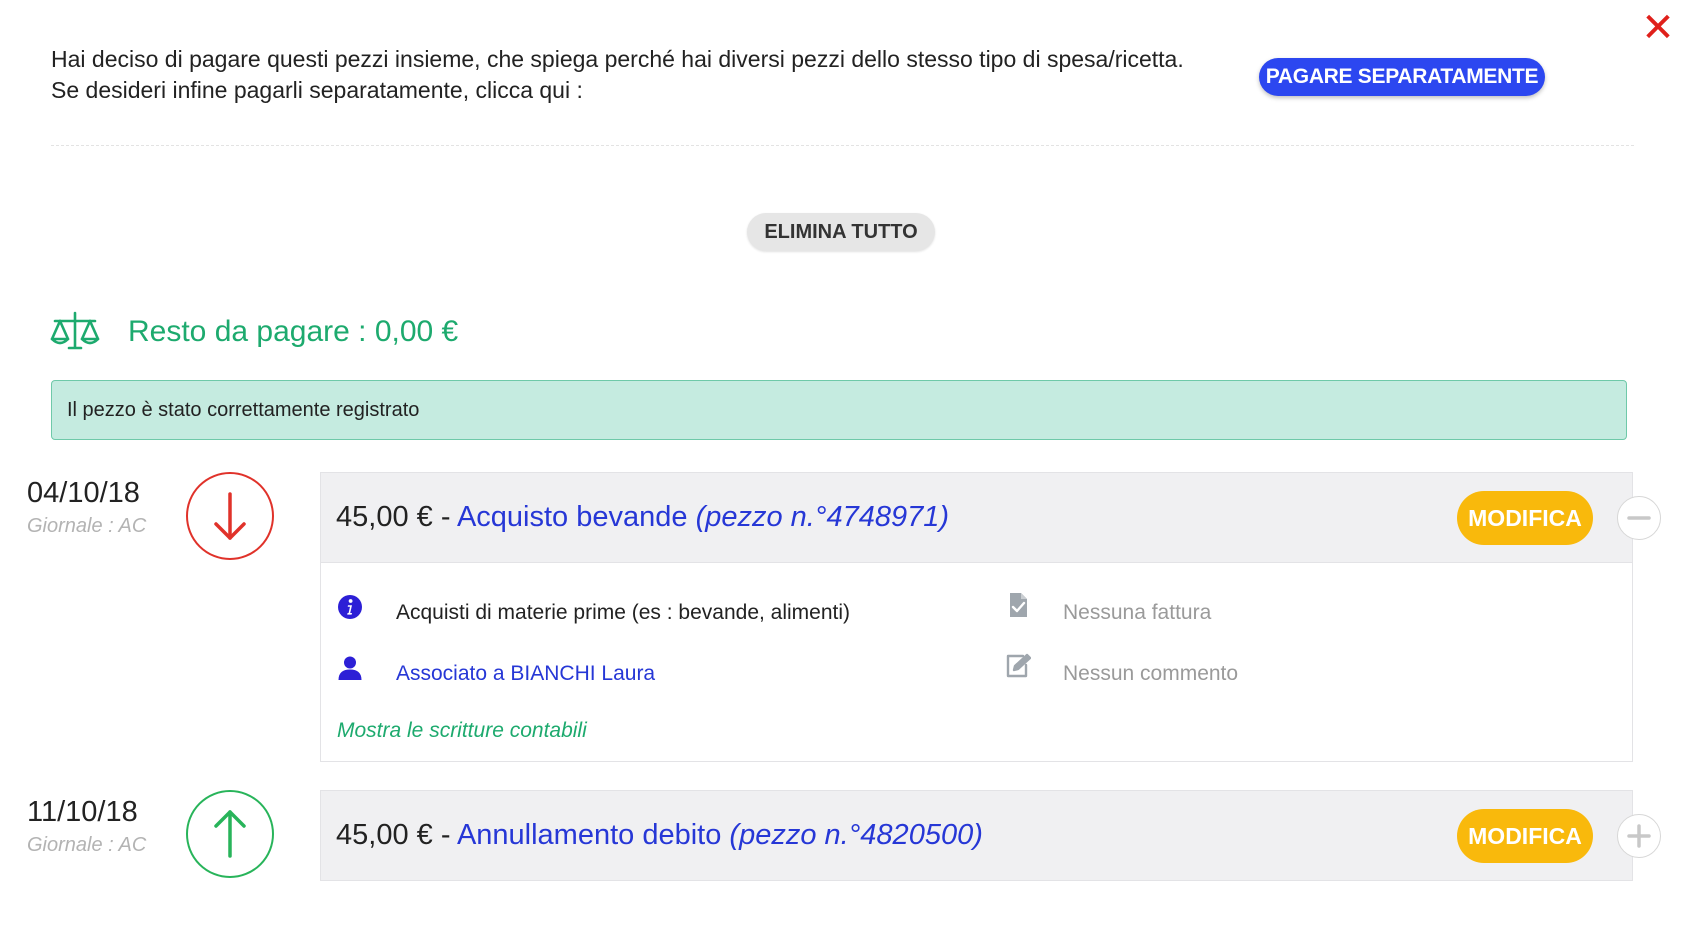 This screenshot has width=1684, height=934. Describe the element at coordinates (293, 331) in the screenshot. I see `remaining-balance: Resto da pagare : 0,00 €` at that location.